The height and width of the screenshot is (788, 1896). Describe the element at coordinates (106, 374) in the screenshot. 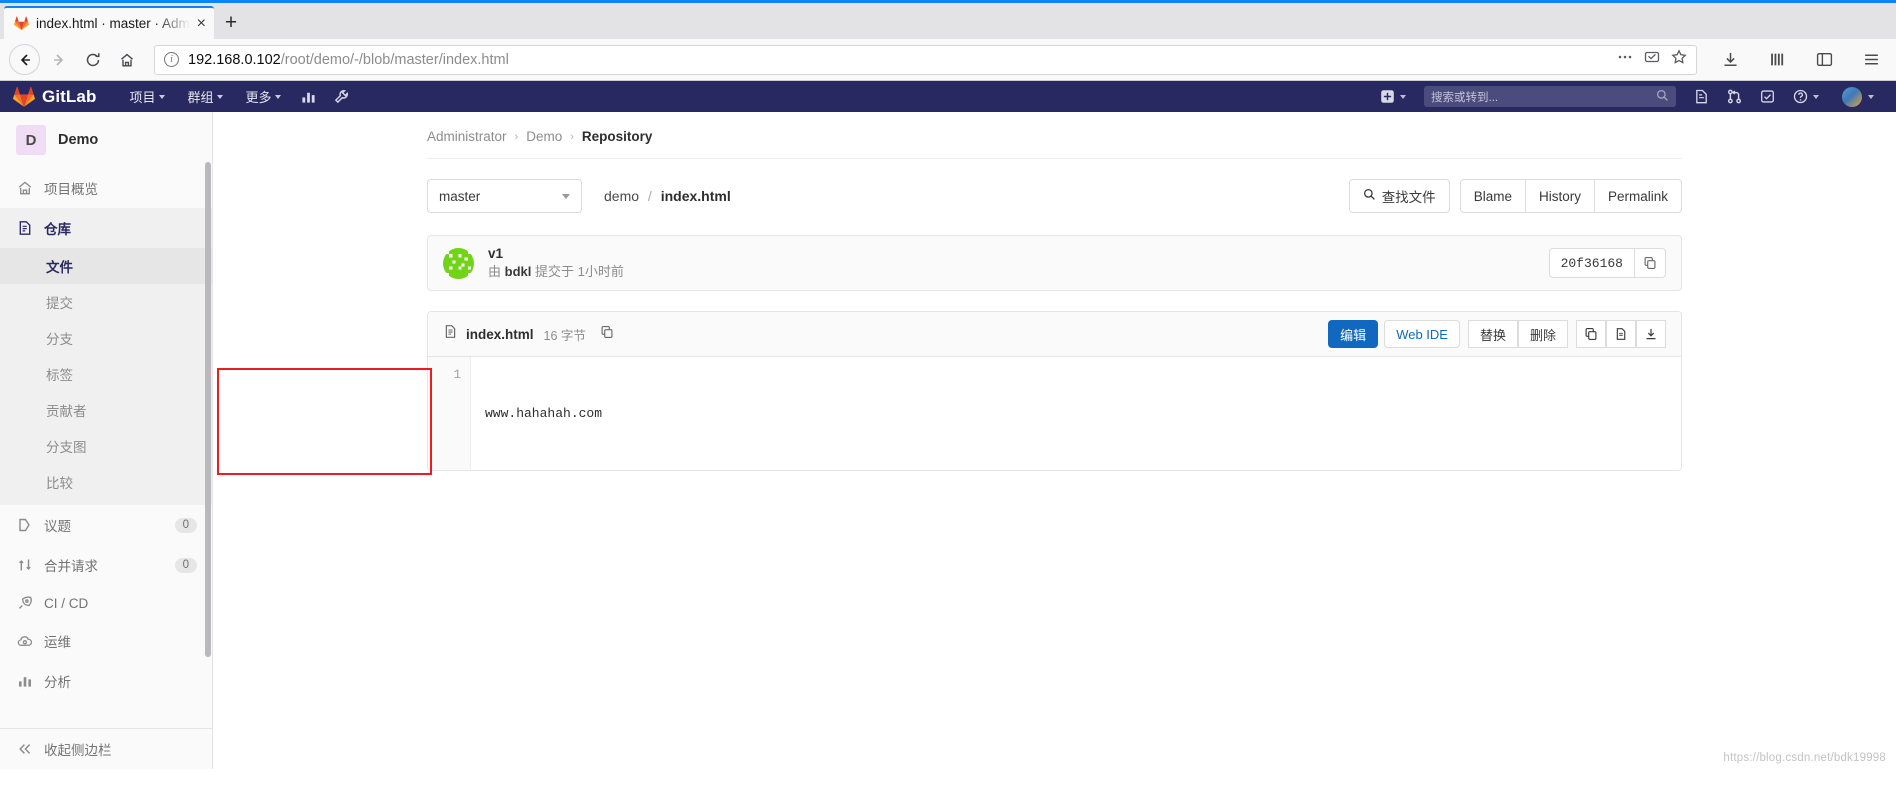

I see `sidebar-subitem-tags: 标签` at that location.